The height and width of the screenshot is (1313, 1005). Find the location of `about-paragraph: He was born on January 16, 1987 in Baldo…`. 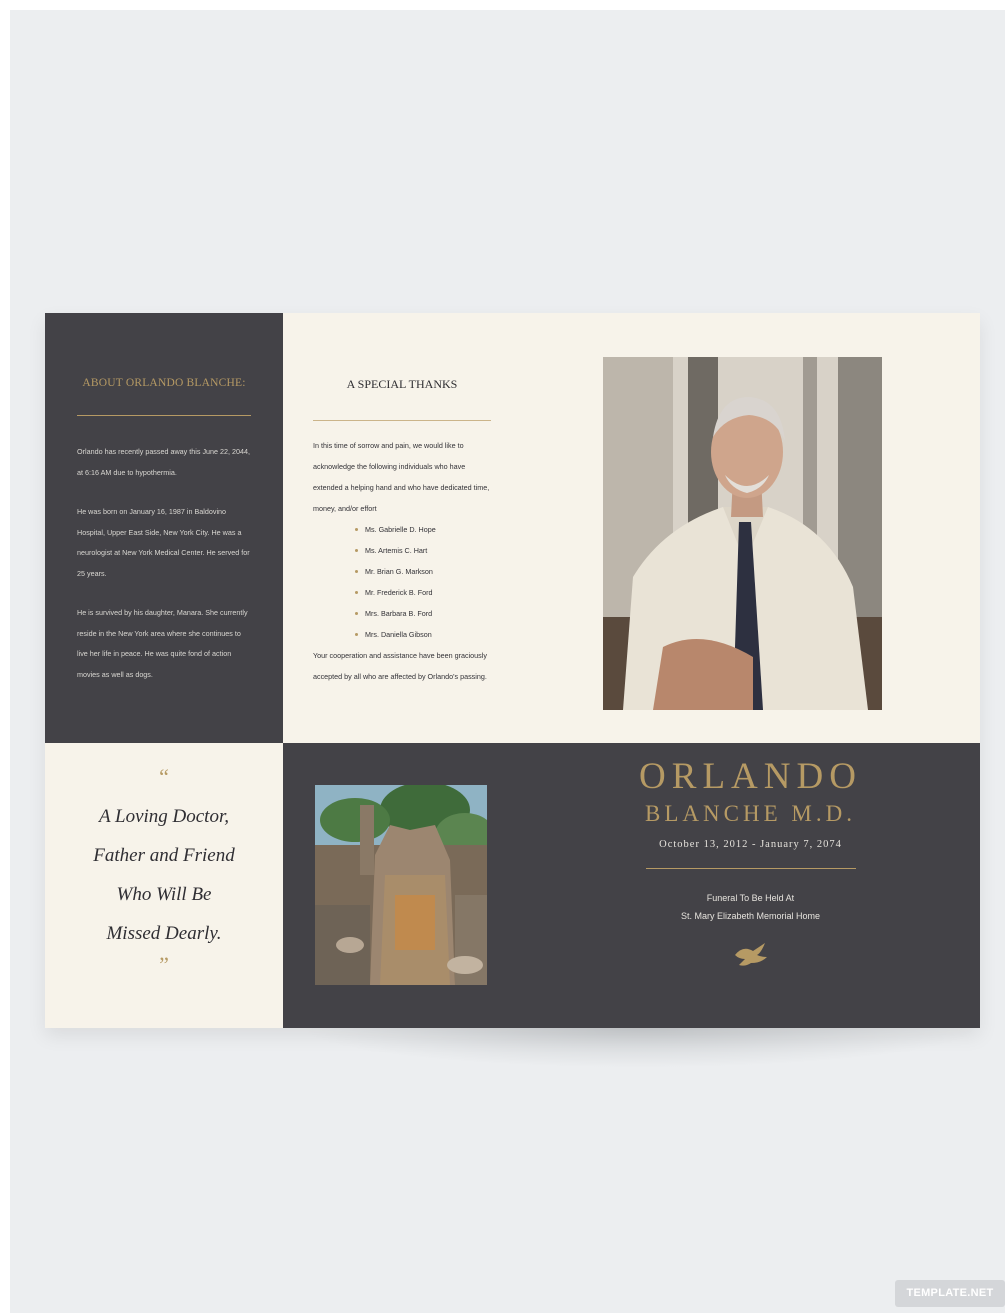

about-paragraph: He was born on January 16, 1987 in Baldo… is located at coordinates (163, 542).